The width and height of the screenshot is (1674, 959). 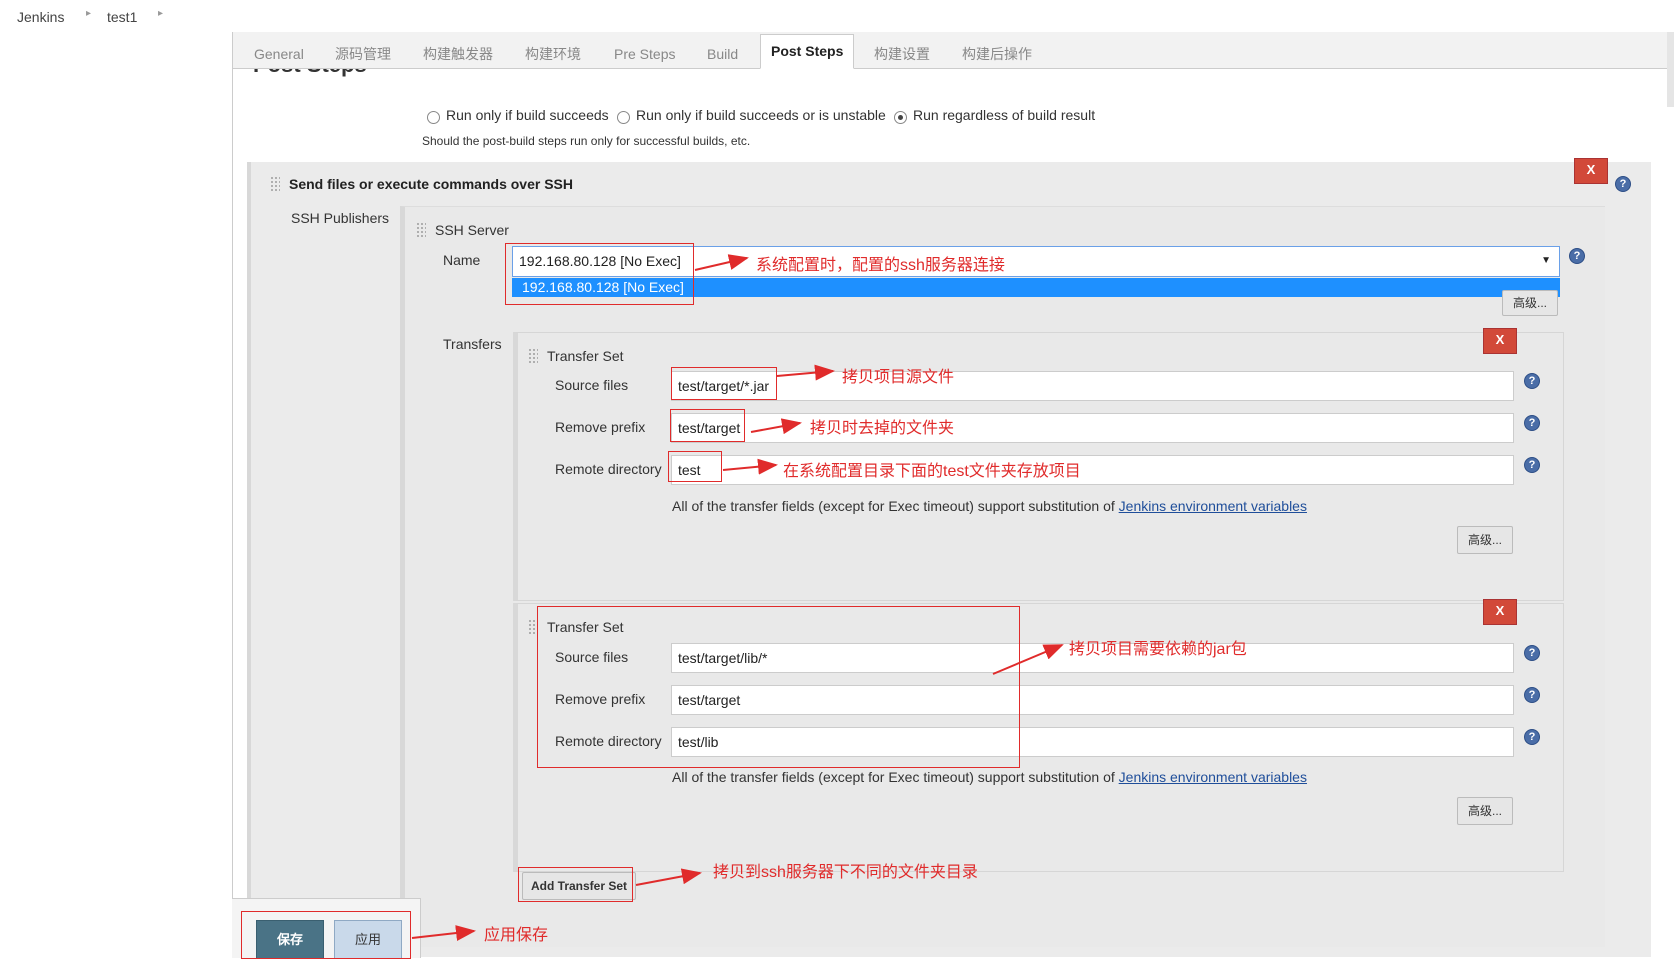 I want to click on arrow-add, so click(x=668, y=877).